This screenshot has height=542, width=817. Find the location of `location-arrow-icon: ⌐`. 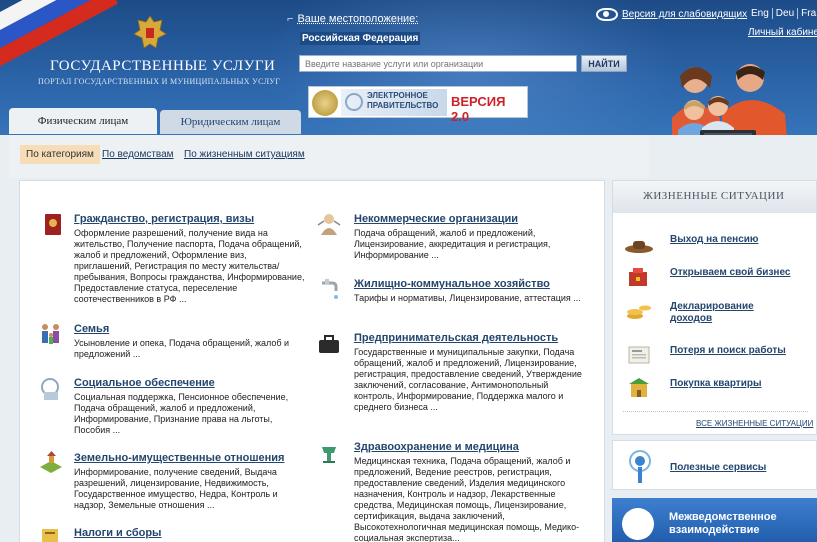

location-arrow-icon: ⌐ is located at coordinates (290, 19).